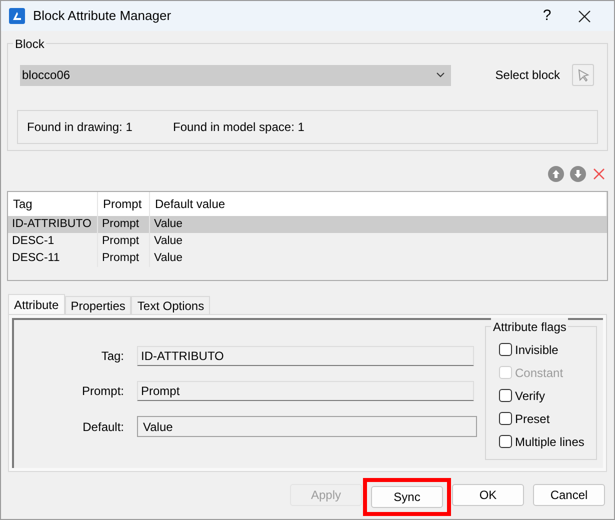  Describe the element at coordinates (529, 327) in the screenshot. I see `attribute-flags-title: Attribute flags` at that location.